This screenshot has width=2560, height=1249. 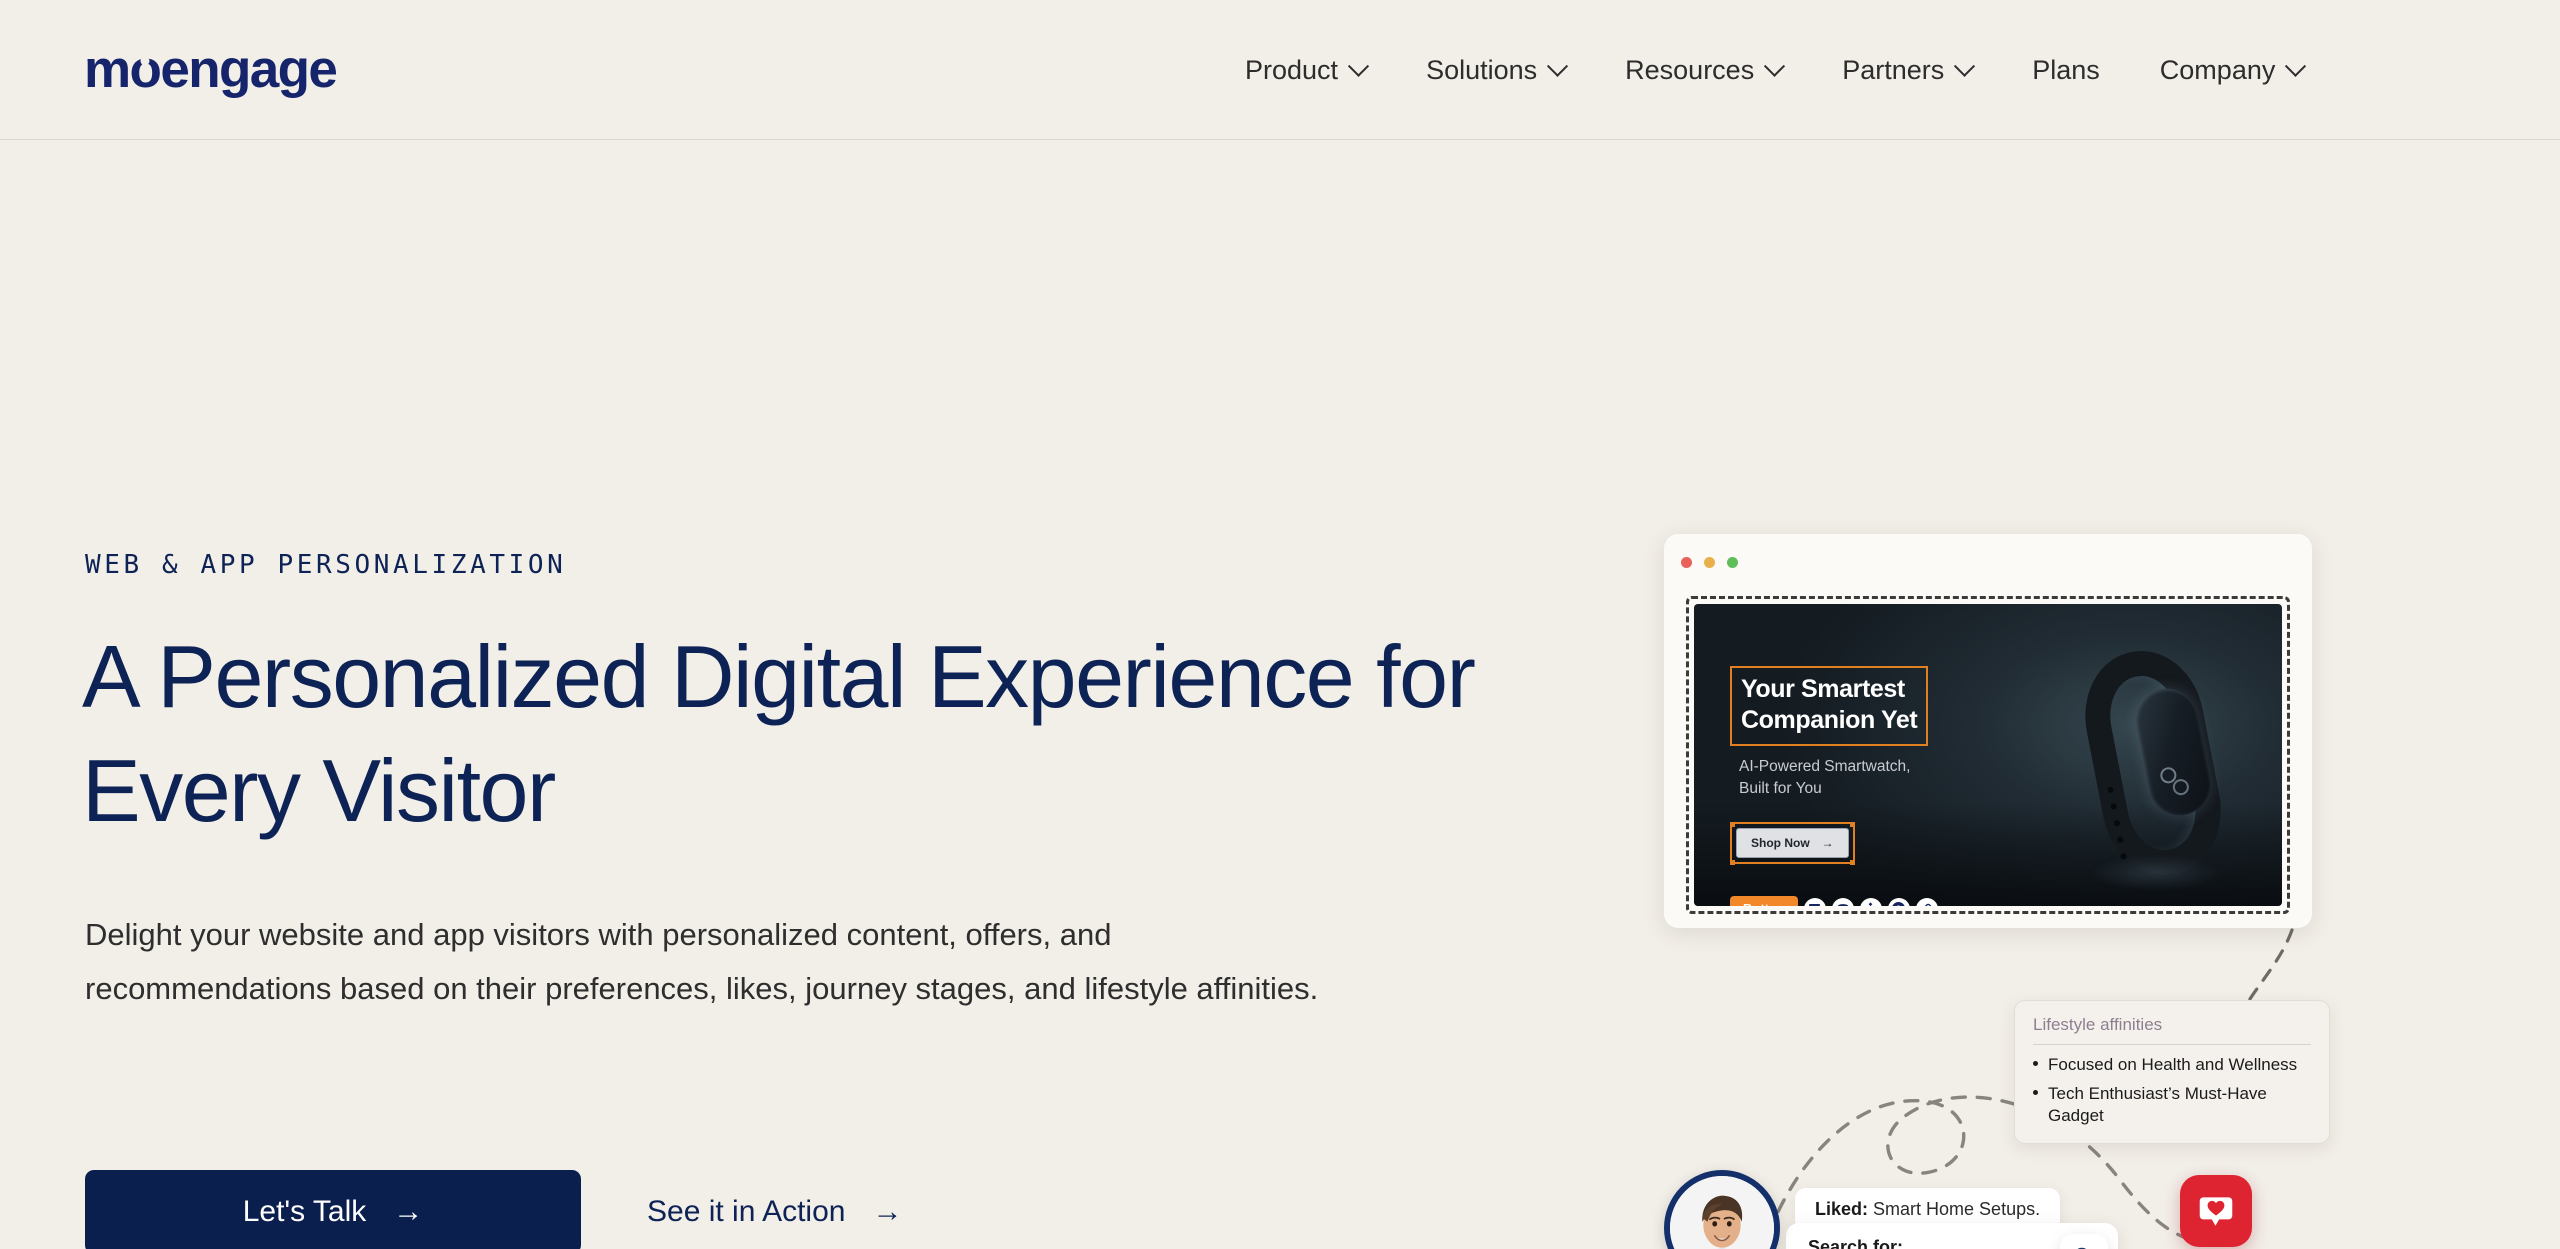 What do you see at coordinates (1870, 901) in the screenshot?
I see `grid-diamond-icon` at bounding box center [1870, 901].